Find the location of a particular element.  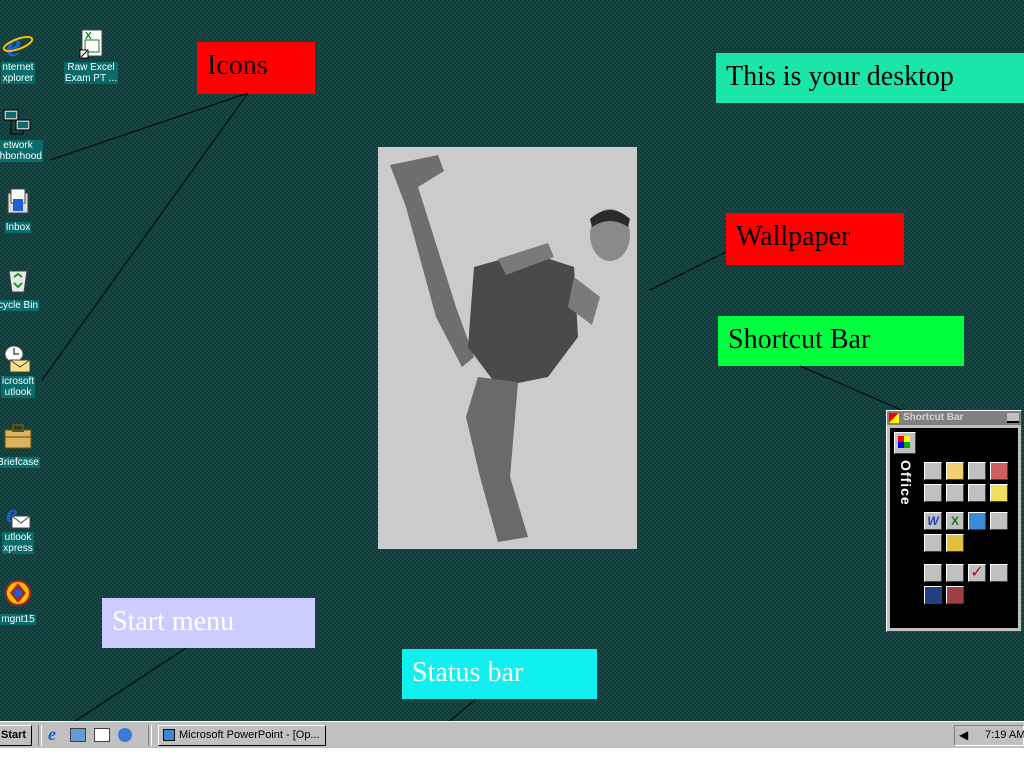

shortcut-bar-body: Office W X ✓ is located at coordinates (954, 528).